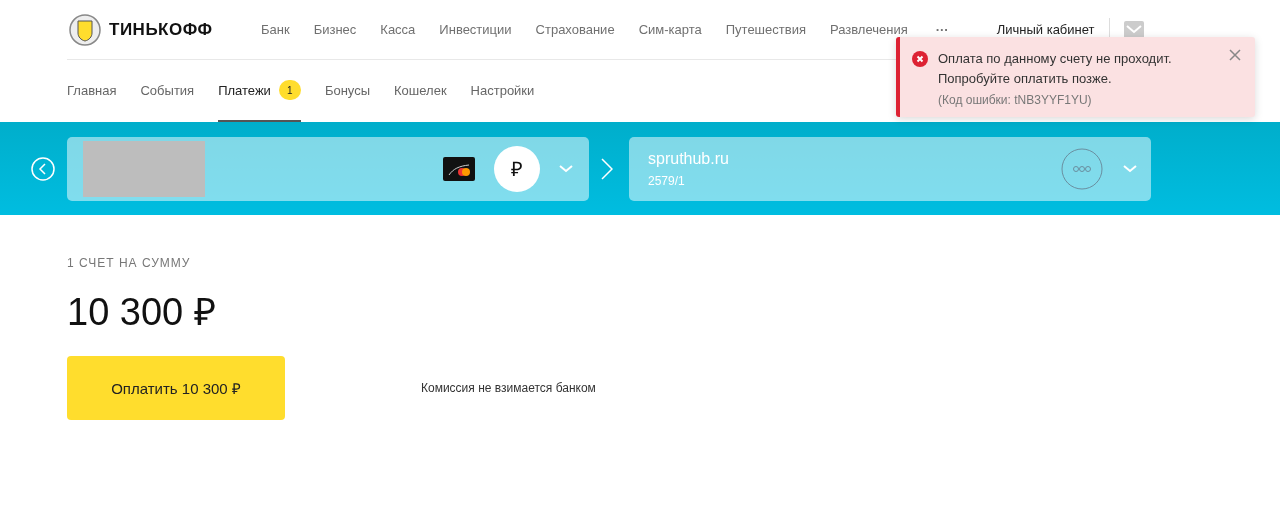 This screenshot has width=1280, height=520. Describe the element at coordinates (575, 29) in the screenshot. I see `nav-link: Страхование` at that location.